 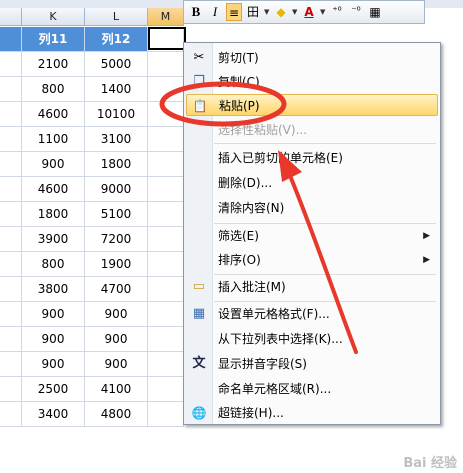 What do you see at coordinates (323, 265) in the screenshot?
I see `annotation-arrow-shaft` at bounding box center [323, 265].